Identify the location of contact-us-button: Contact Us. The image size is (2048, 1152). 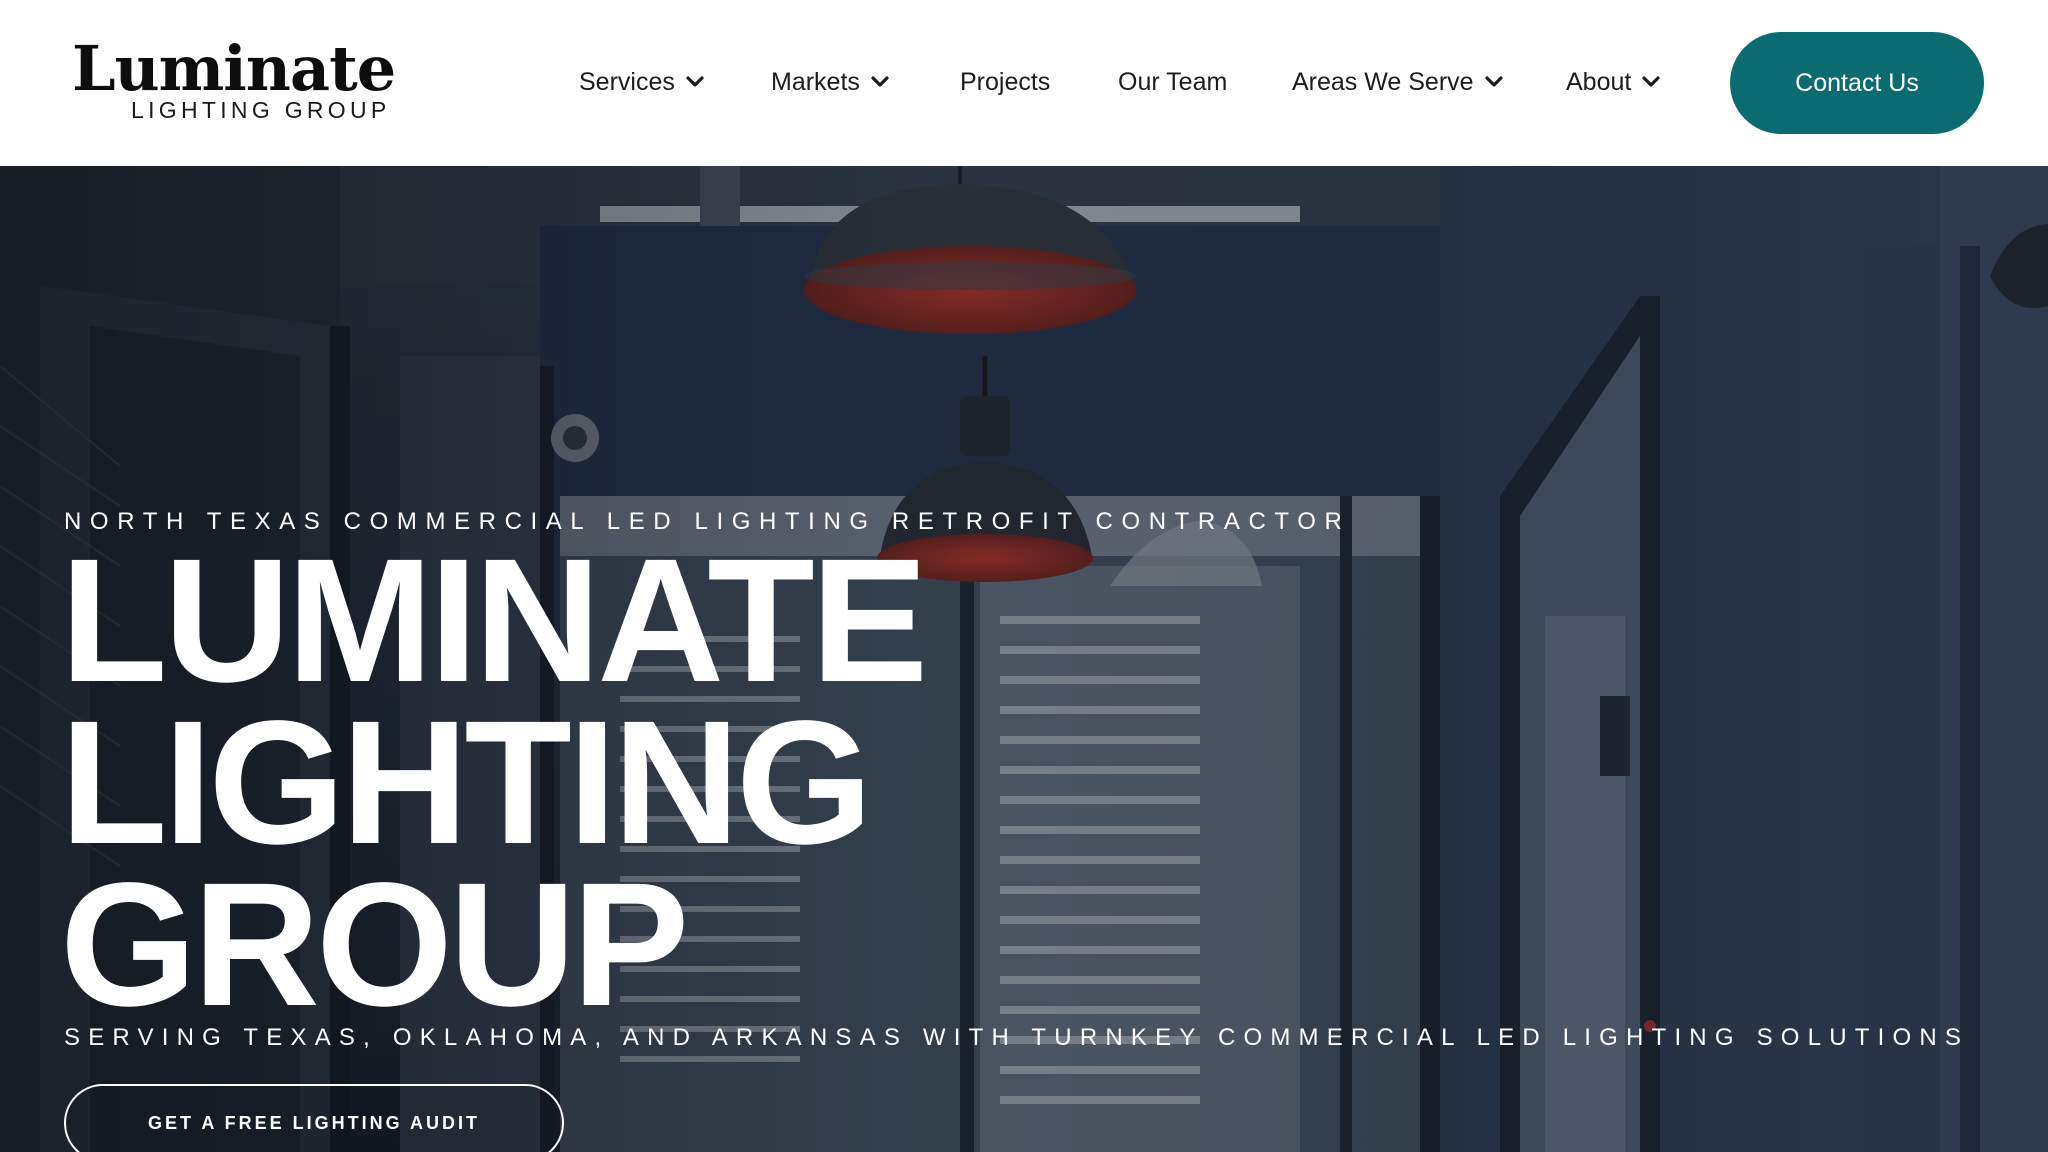
(1857, 83).